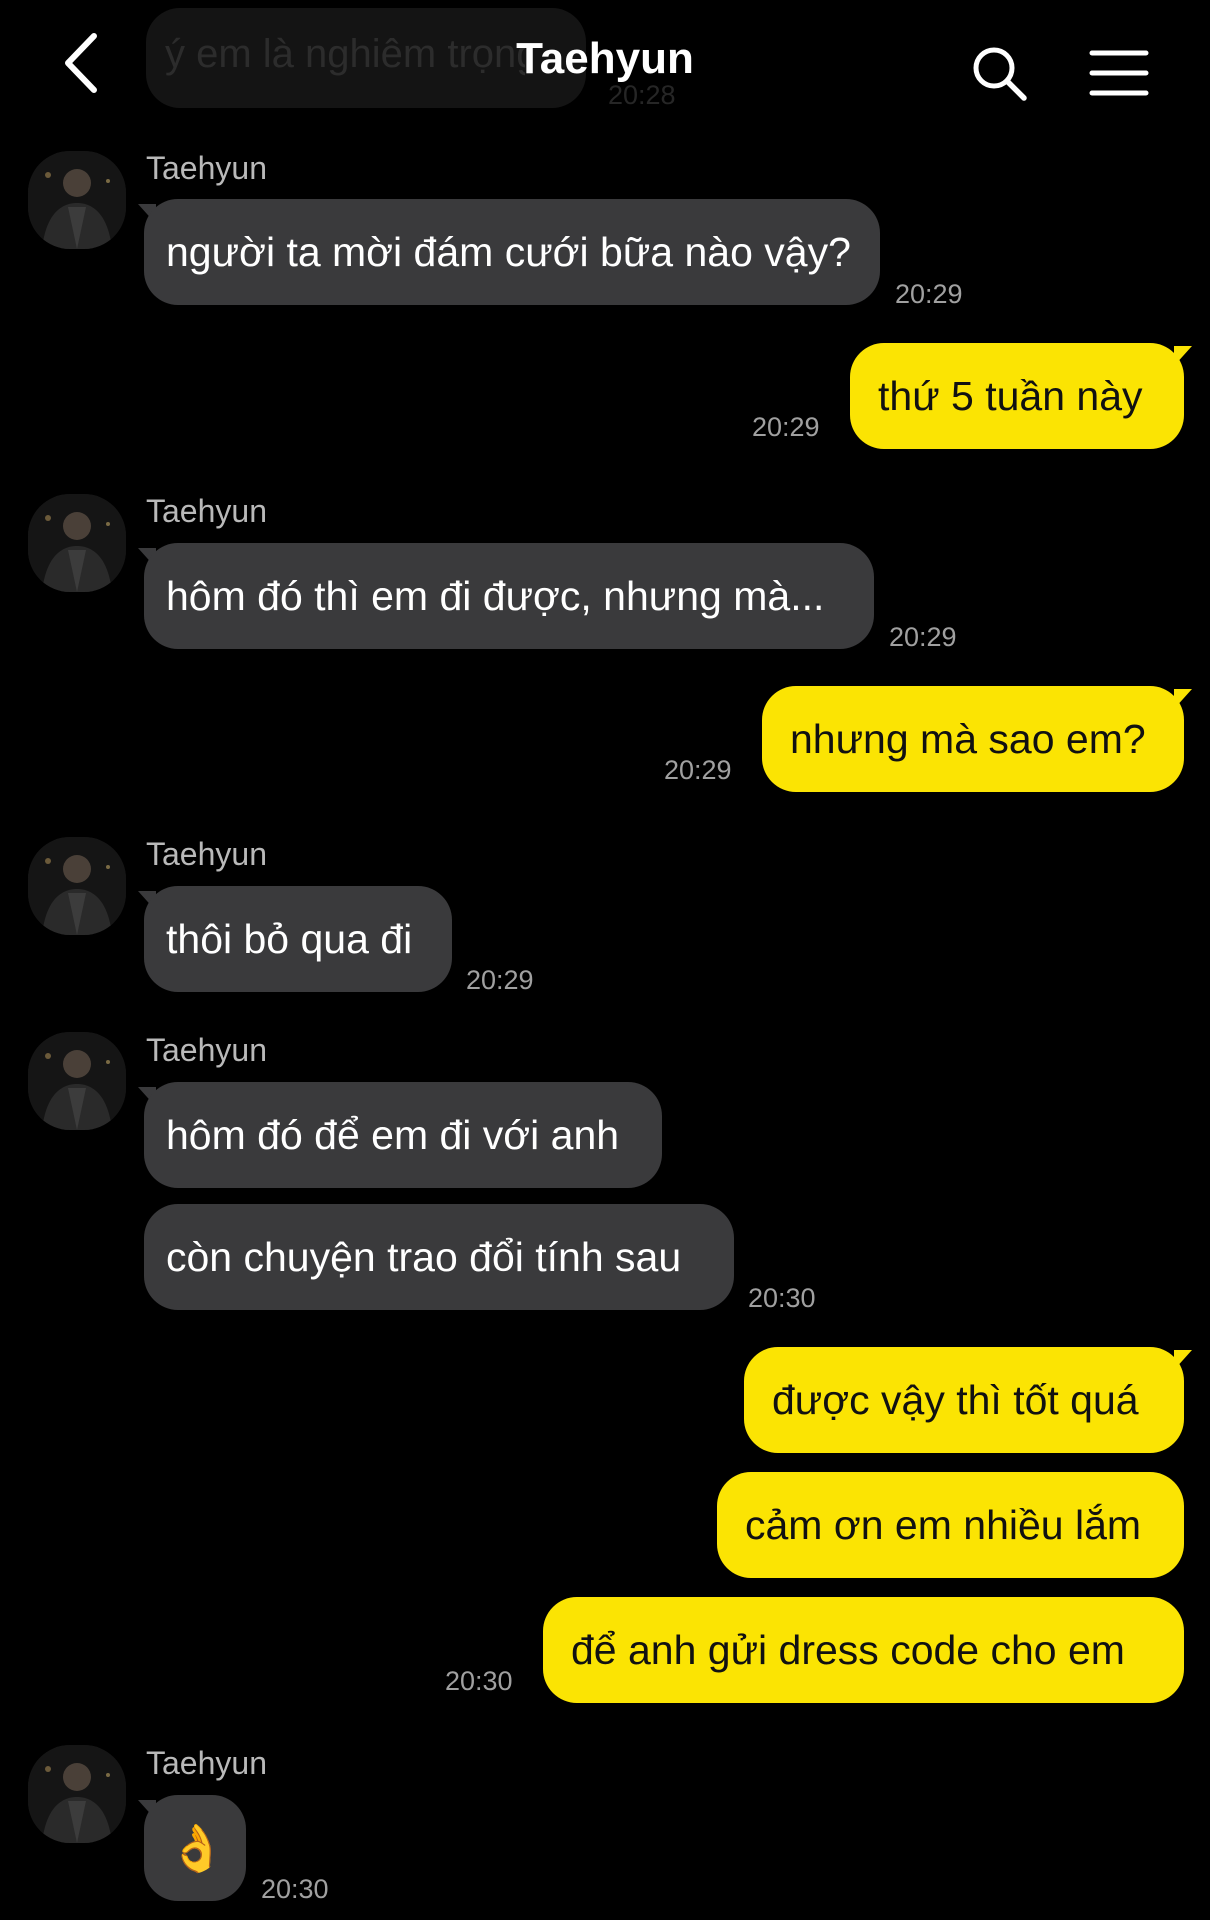 The image size is (1210, 1920). What do you see at coordinates (195, 1848) in the screenshot?
I see `message-bubble-incoming: 👌` at bounding box center [195, 1848].